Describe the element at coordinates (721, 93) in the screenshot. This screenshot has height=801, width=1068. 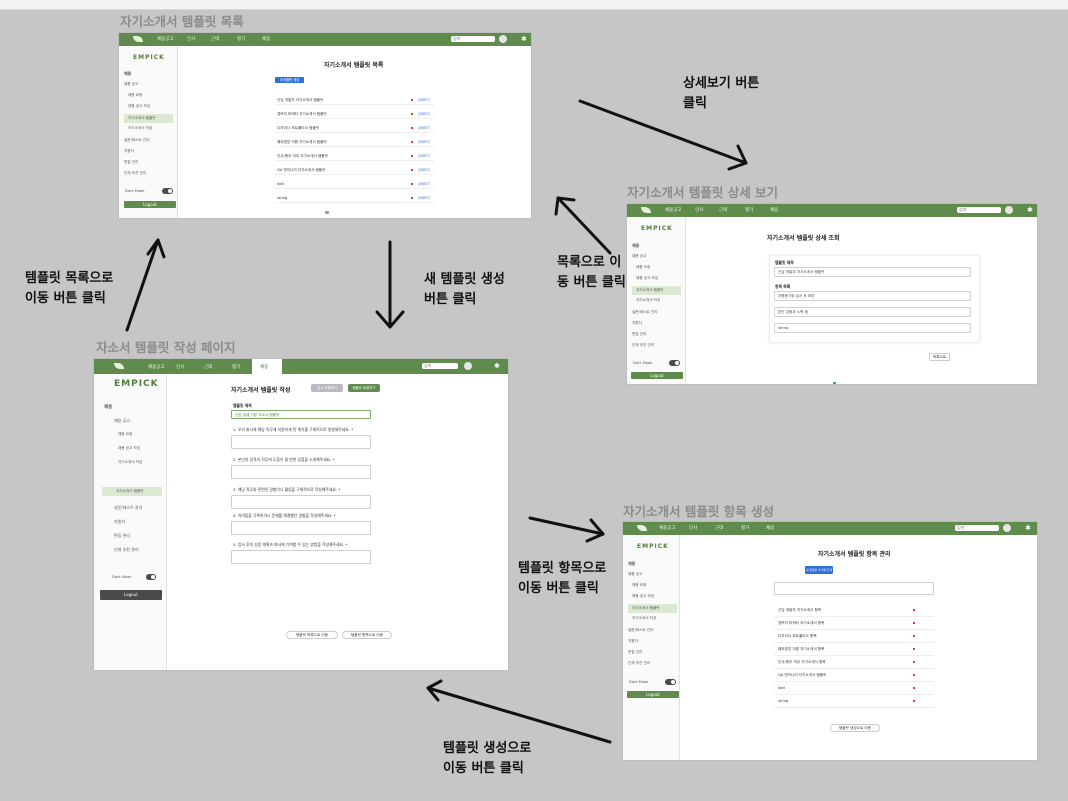
I see `annotation-detail: 상세보기 버튼 클릭` at that location.